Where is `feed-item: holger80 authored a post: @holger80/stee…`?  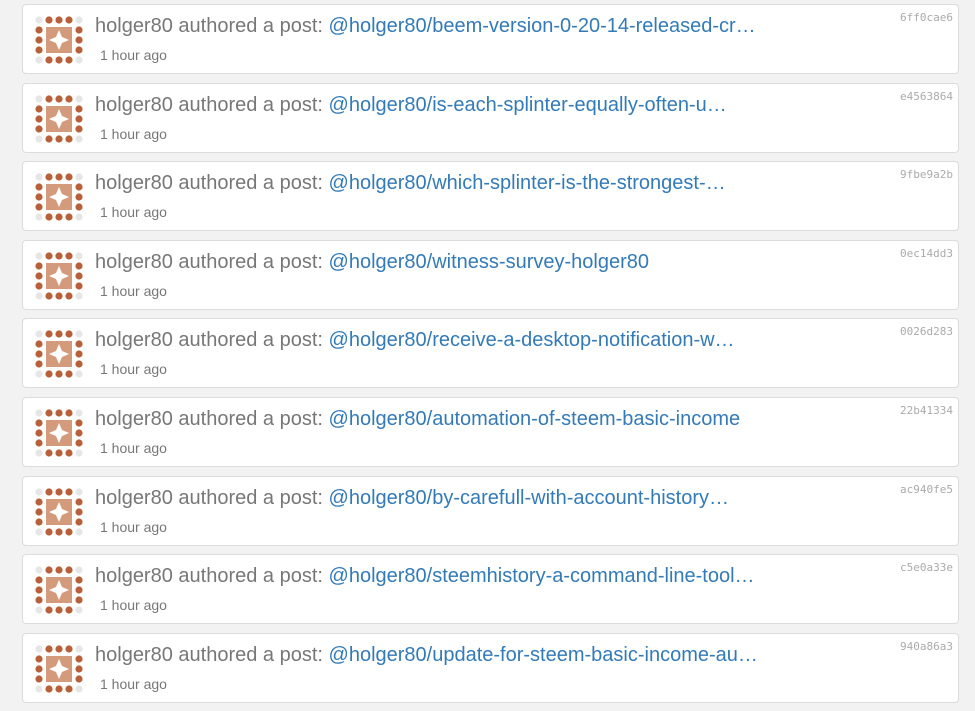 feed-item: holger80 authored a post: @holger80/stee… is located at coordinates (490, 589).